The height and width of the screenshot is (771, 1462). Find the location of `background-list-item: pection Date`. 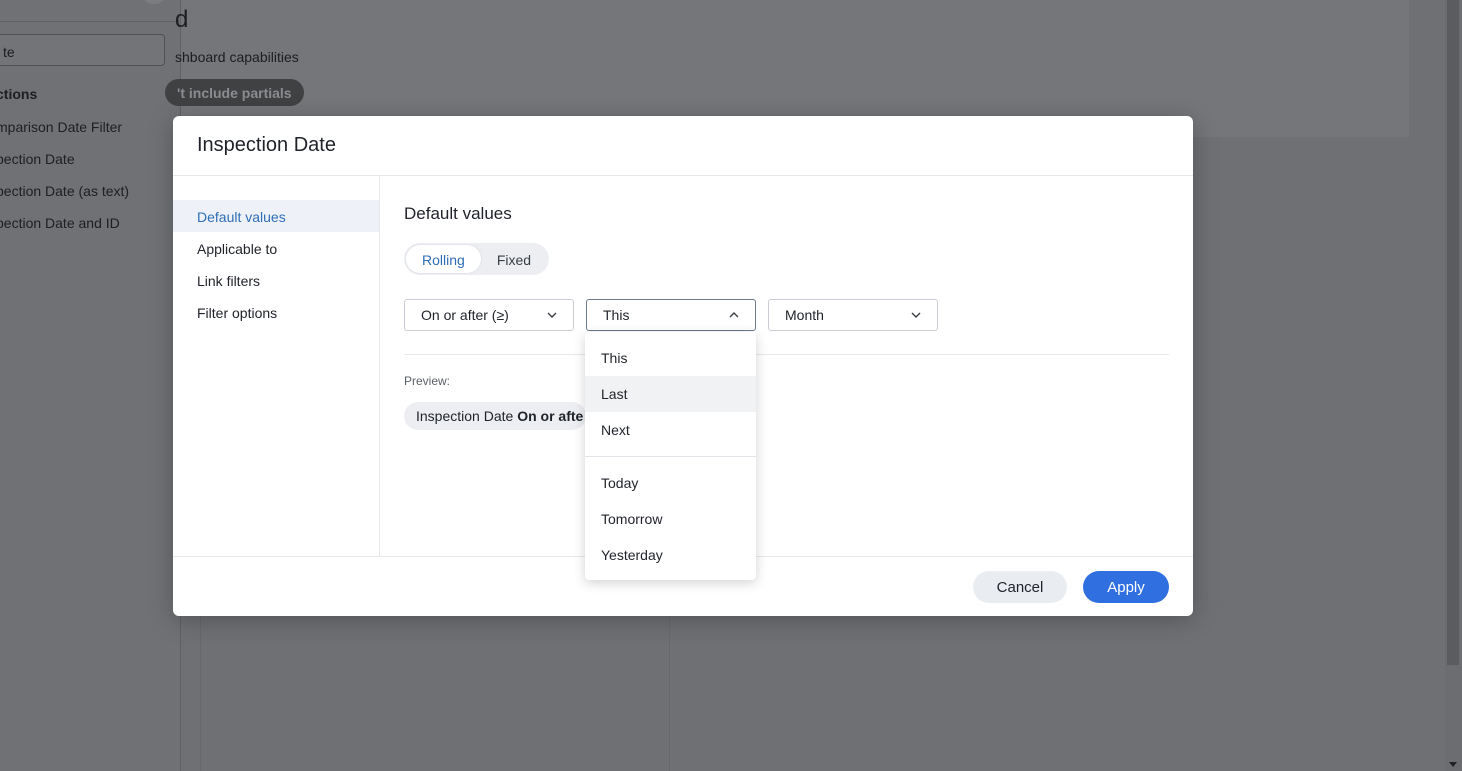

background-list-item: pection Date is located at coordinates (37, 159).